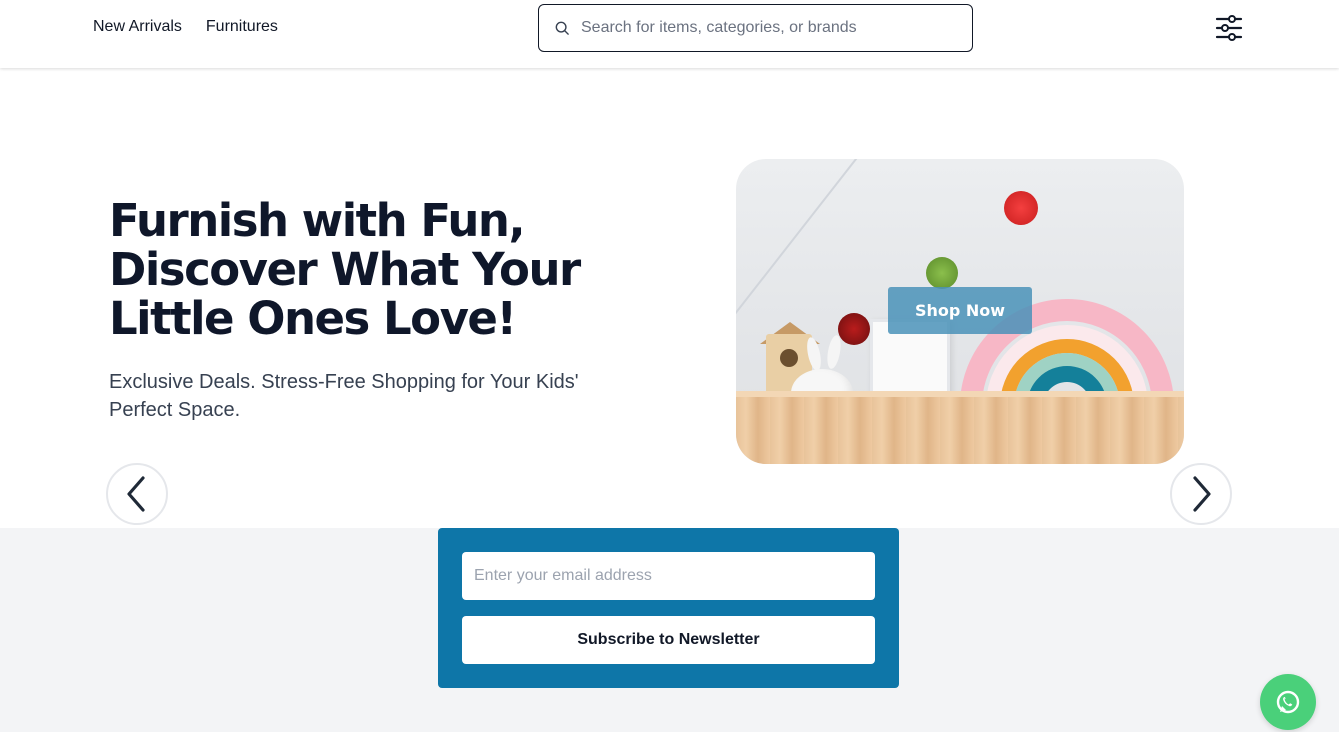 This screenshot has height=732, width=1339. I want to click on search-icon, so click(562, 28).